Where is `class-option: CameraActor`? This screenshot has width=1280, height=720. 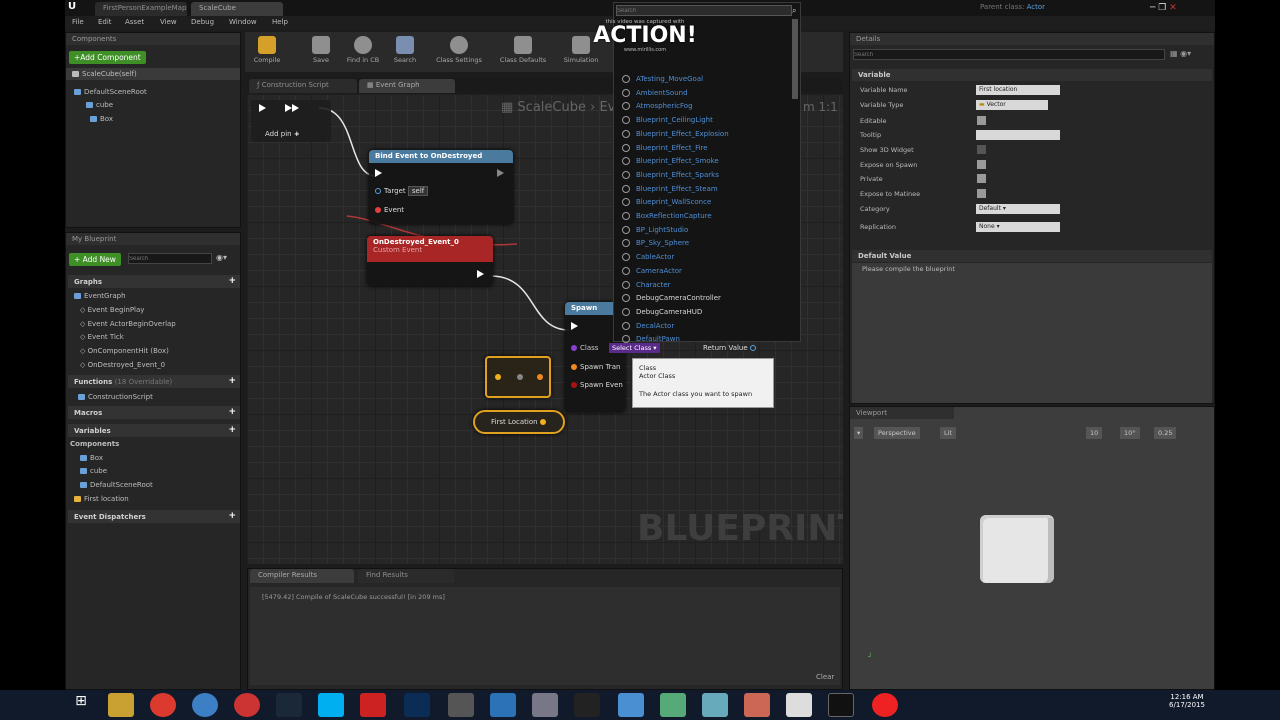
class-option: CameraActor is located at coordinates (652, 271).